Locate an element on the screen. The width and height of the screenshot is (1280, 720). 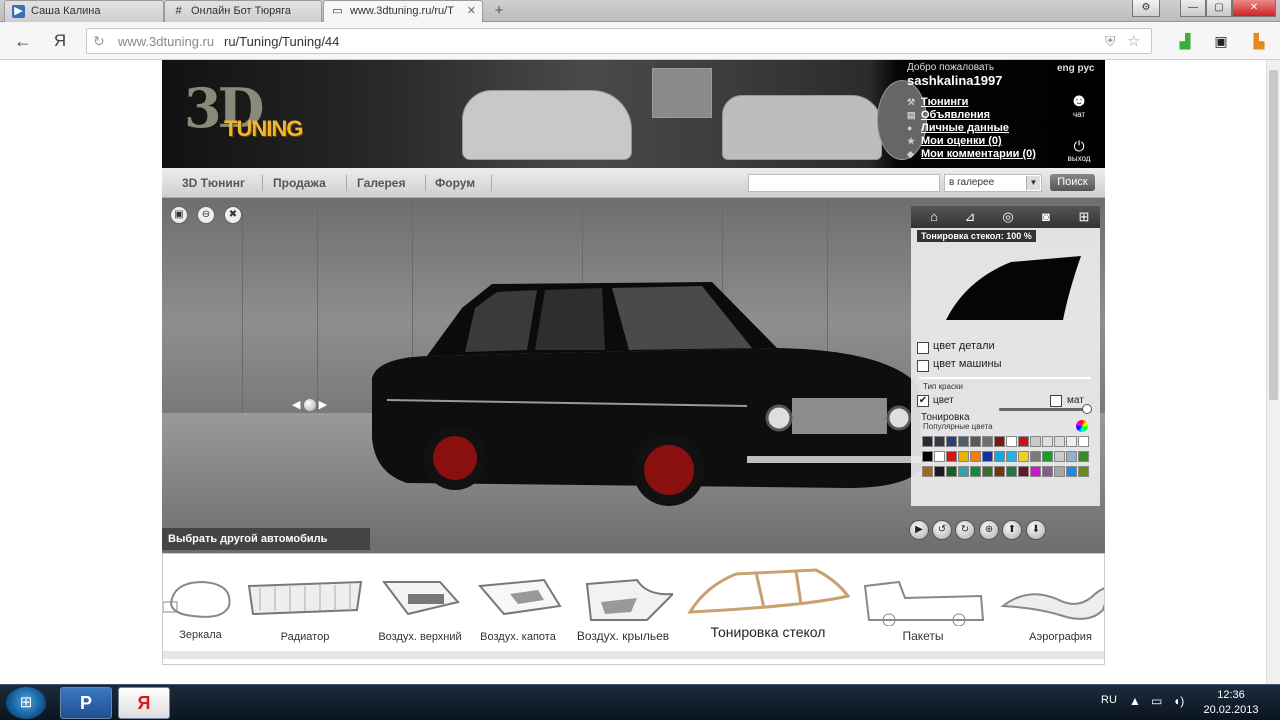
language-switch: eng рус is located at coordinates (1075, 68).